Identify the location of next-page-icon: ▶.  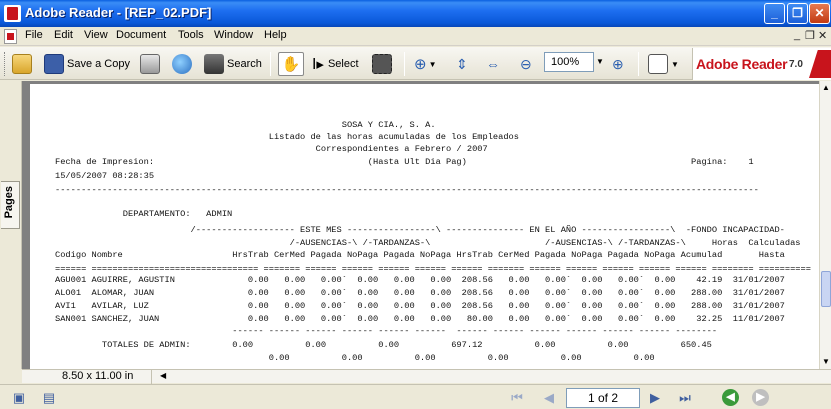
(655, 398).